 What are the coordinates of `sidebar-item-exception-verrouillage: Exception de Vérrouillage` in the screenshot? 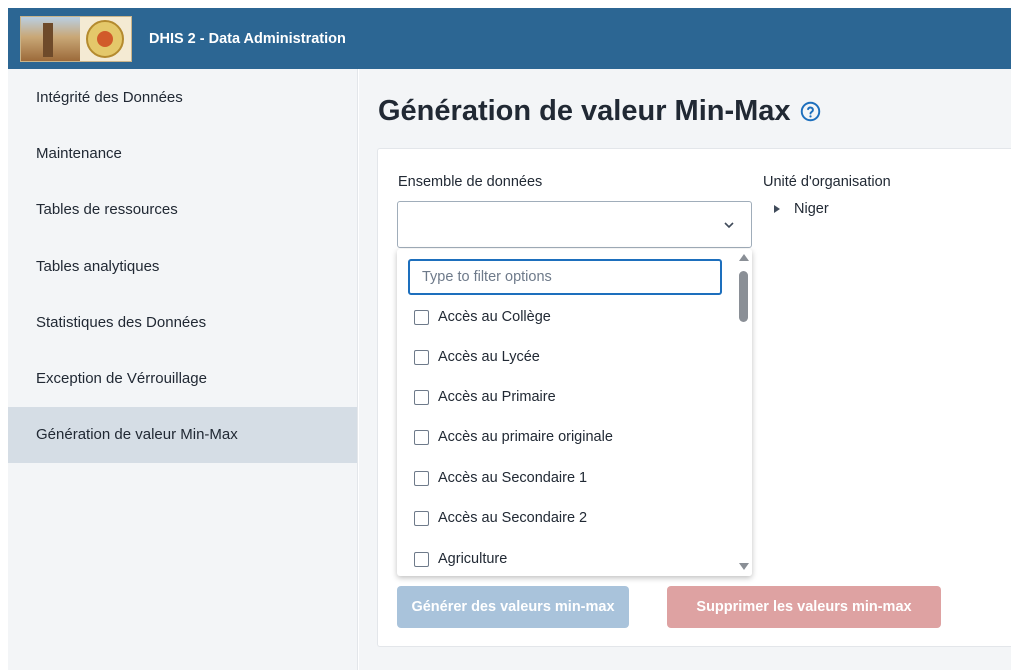 It's located at (182, 378).